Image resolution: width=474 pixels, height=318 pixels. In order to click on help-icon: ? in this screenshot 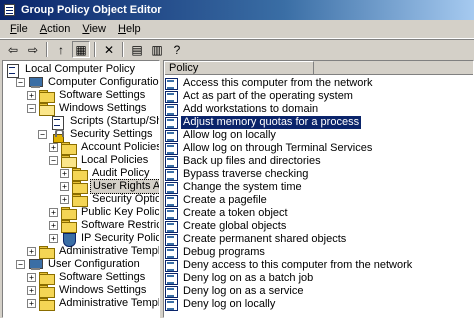, I will do `click(177, 49)`.